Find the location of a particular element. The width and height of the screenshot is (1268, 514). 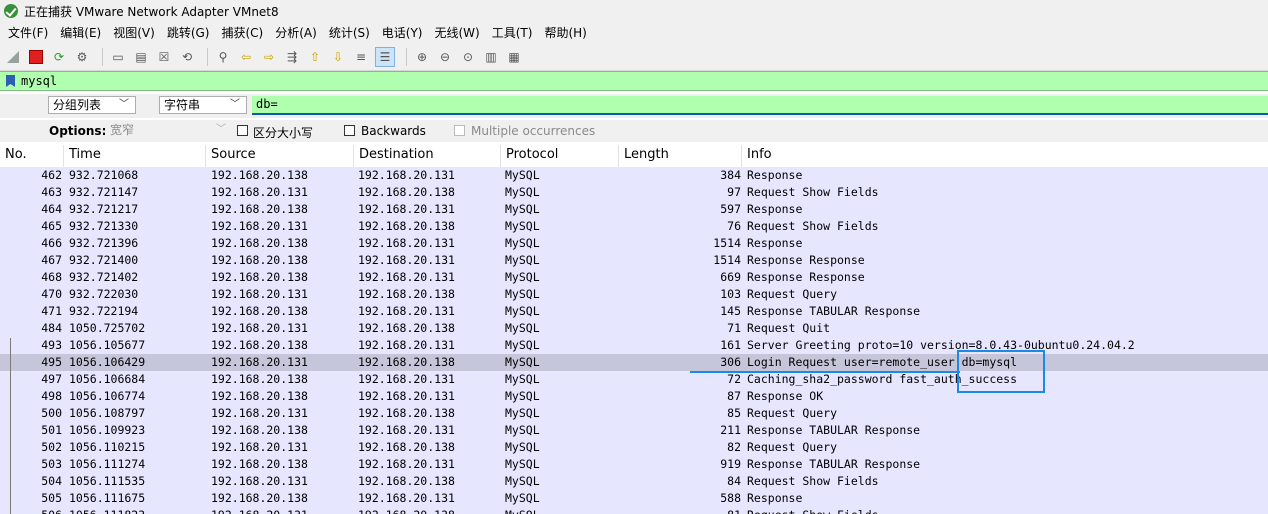

menu-capture: 捕获(C) is located at coordinates (242, 33).